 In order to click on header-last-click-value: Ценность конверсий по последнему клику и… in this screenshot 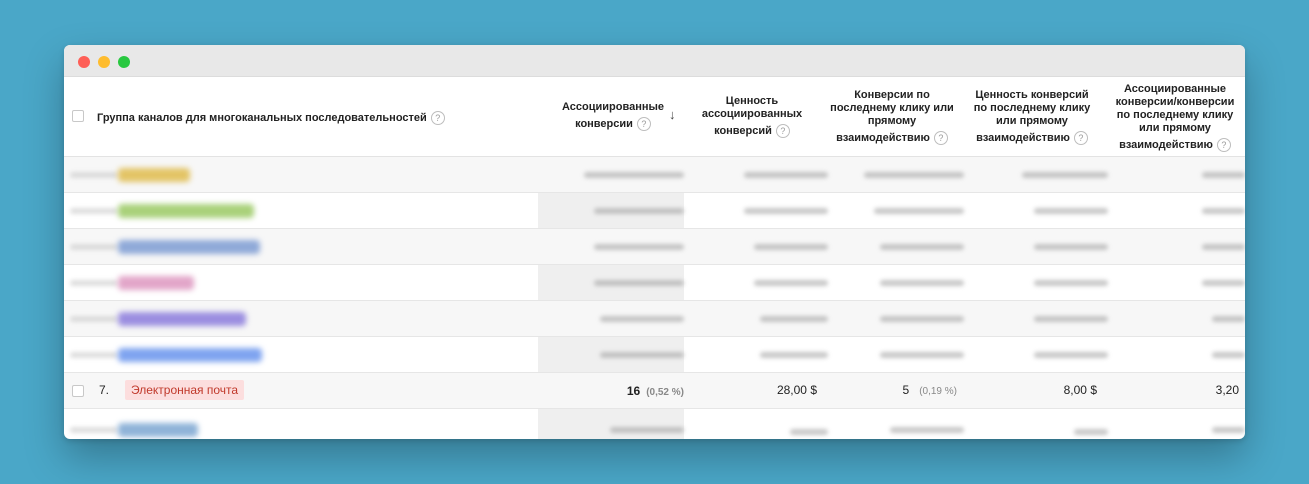, I will do `click(1032, 117)`.